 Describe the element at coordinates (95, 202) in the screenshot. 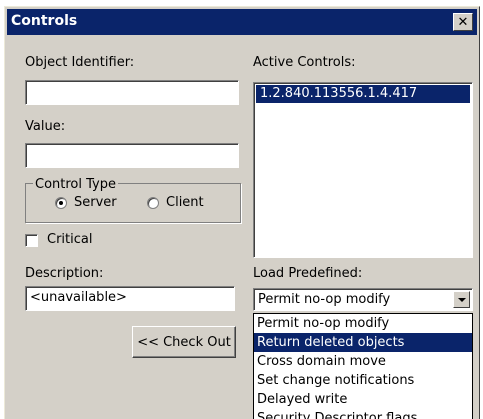

I see `server-radio-label: Server` at that location.